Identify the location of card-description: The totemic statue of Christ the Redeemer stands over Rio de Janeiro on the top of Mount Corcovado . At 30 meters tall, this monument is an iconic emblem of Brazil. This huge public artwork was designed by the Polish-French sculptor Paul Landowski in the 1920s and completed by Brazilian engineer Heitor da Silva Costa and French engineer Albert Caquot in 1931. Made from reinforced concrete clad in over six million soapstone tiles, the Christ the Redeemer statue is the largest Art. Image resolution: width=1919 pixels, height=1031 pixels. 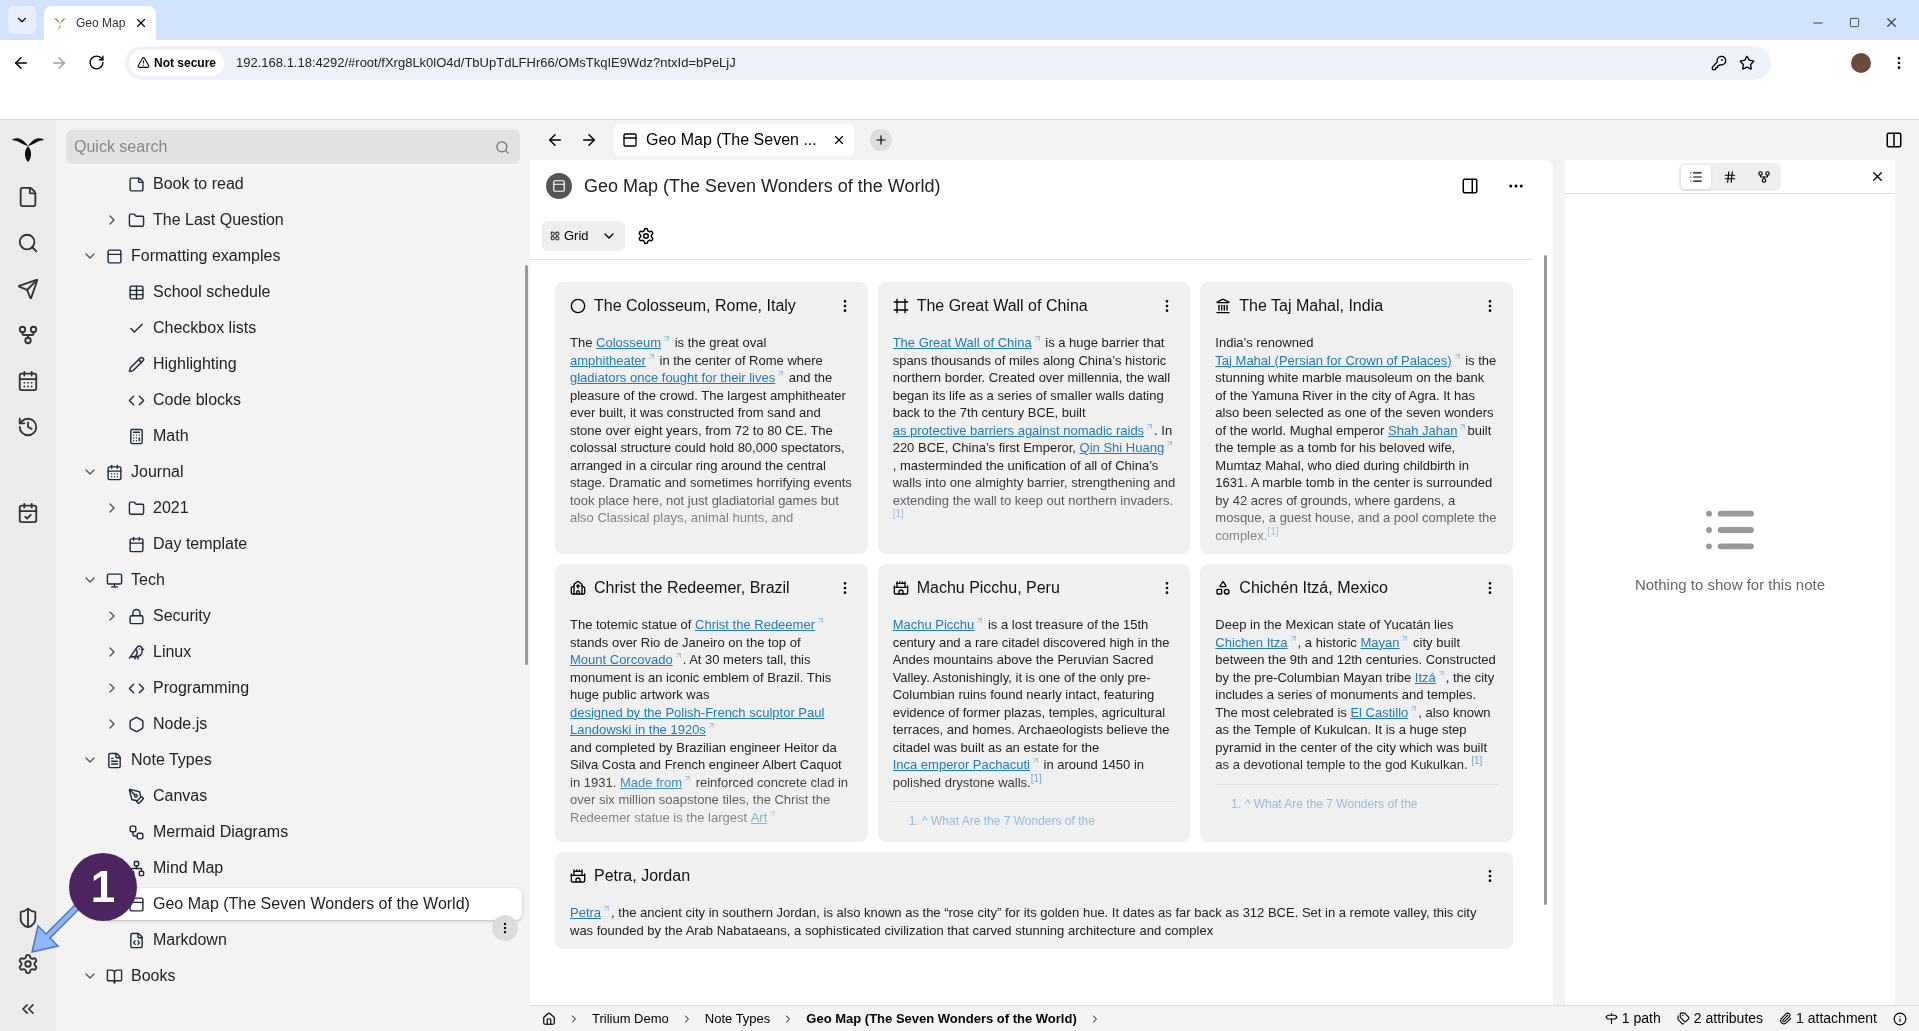
(711, 721).